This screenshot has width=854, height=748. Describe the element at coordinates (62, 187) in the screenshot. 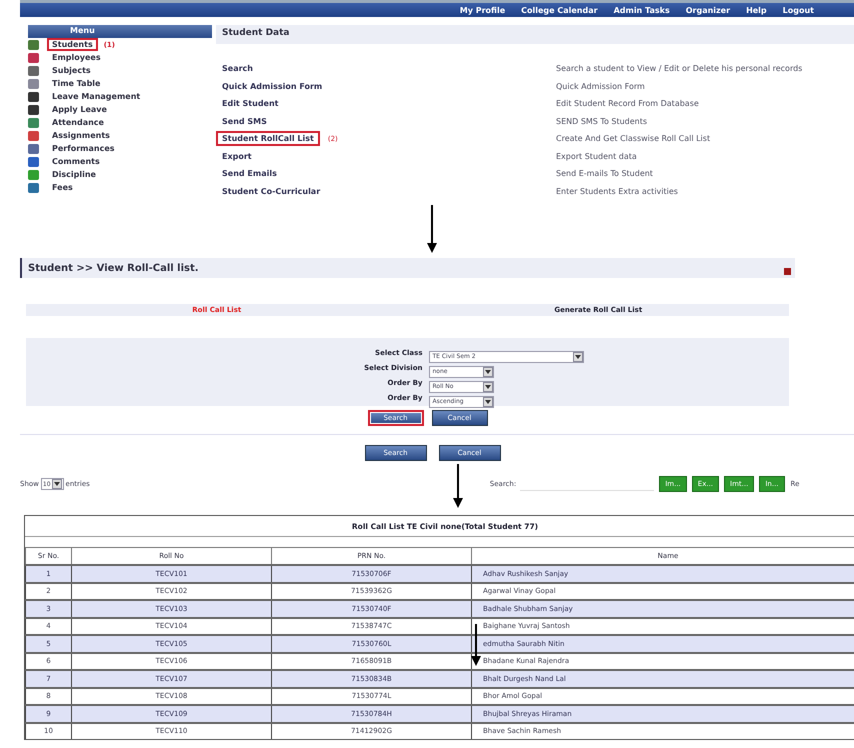

I see `menu-item: Fees` at that location.